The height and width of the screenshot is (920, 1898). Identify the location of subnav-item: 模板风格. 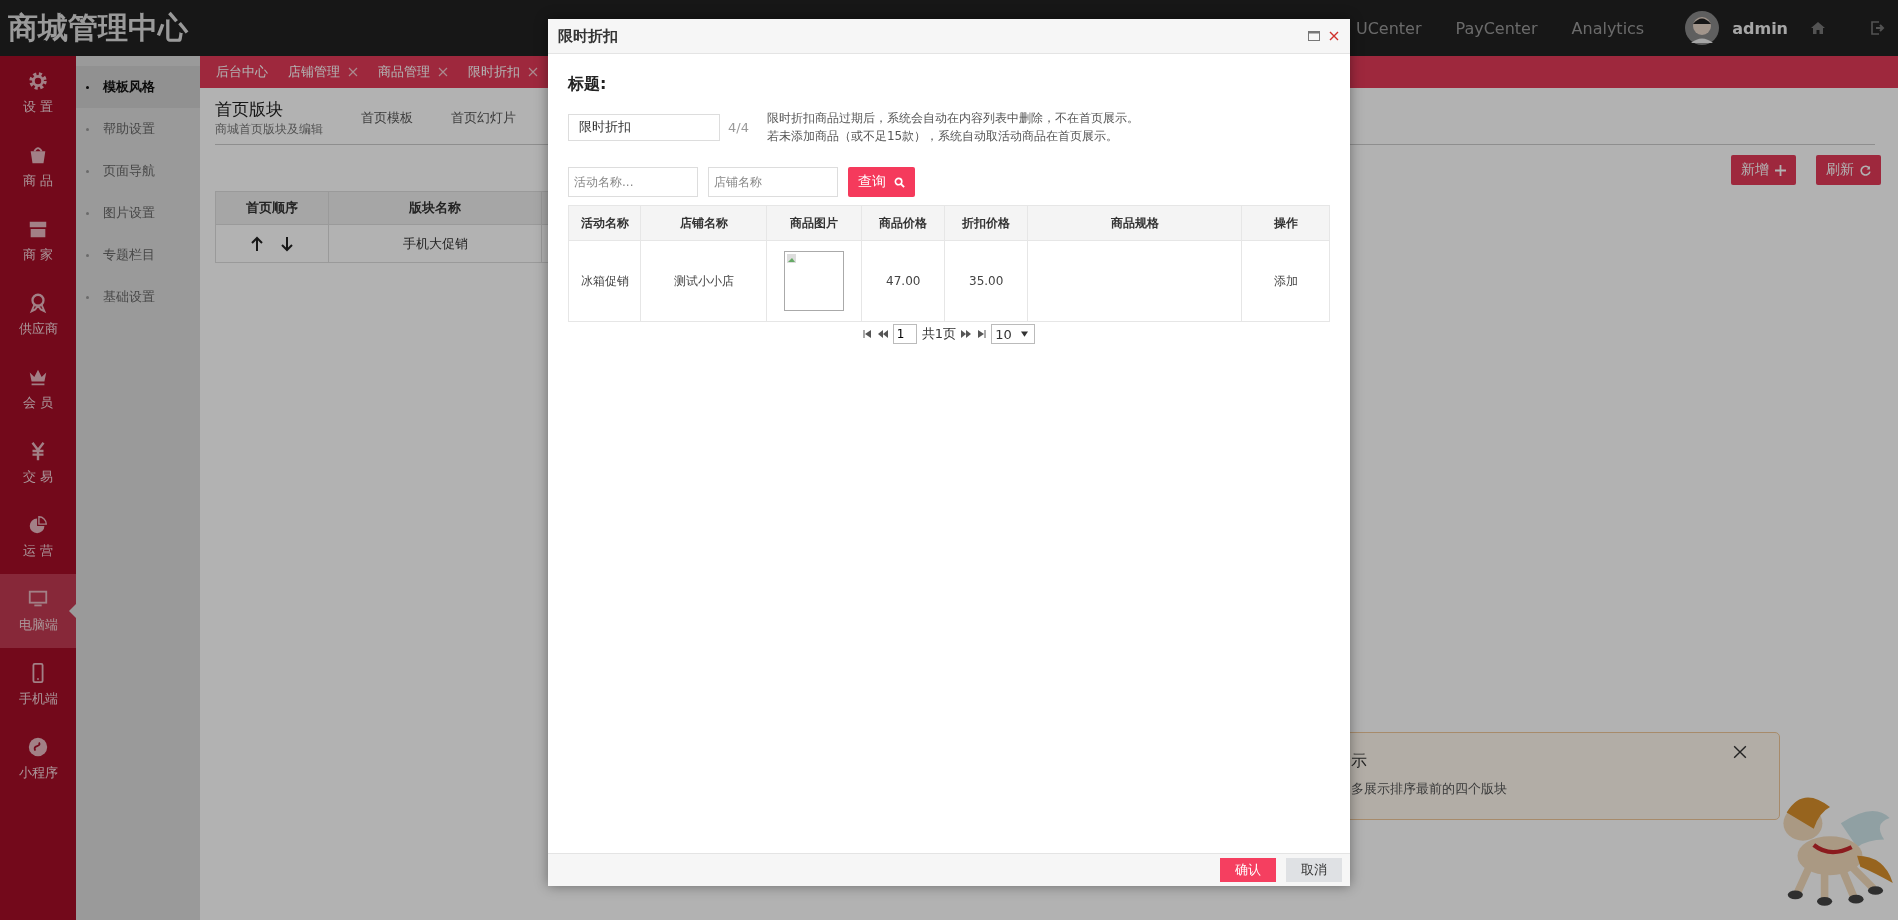
(138, 87).